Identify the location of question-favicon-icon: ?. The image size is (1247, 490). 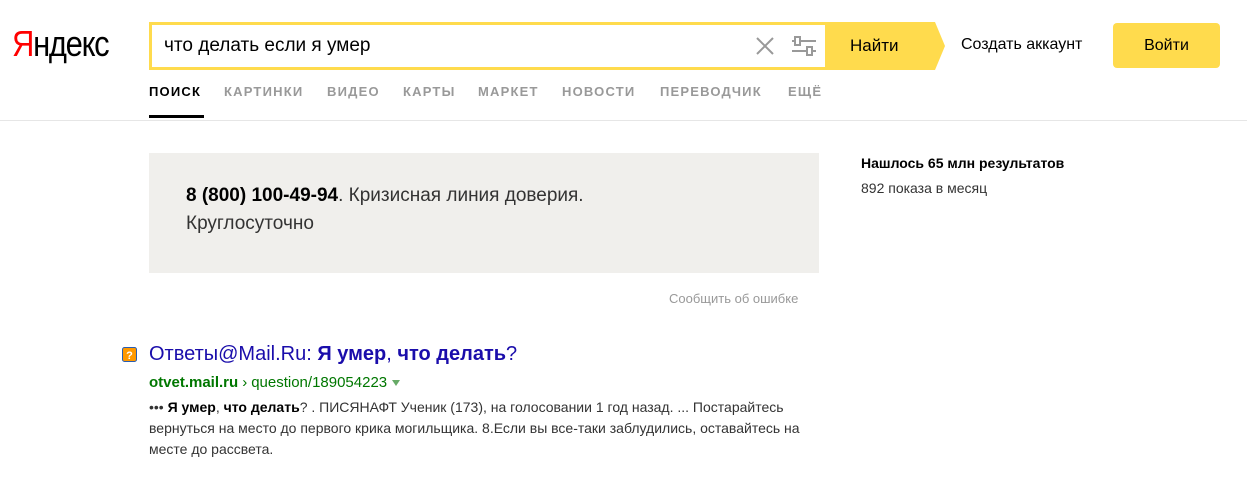
(129, 354).